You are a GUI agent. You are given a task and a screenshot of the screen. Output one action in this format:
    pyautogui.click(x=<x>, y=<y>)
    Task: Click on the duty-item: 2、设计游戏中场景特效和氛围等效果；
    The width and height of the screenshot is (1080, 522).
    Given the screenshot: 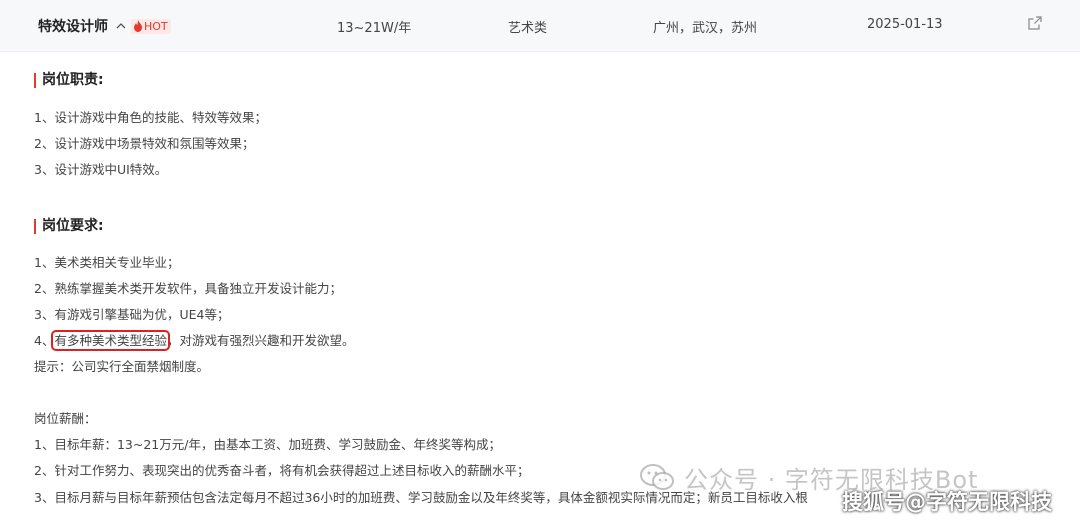 What is the action you would take?
    pyautogui.click(x=144, y=143)
    